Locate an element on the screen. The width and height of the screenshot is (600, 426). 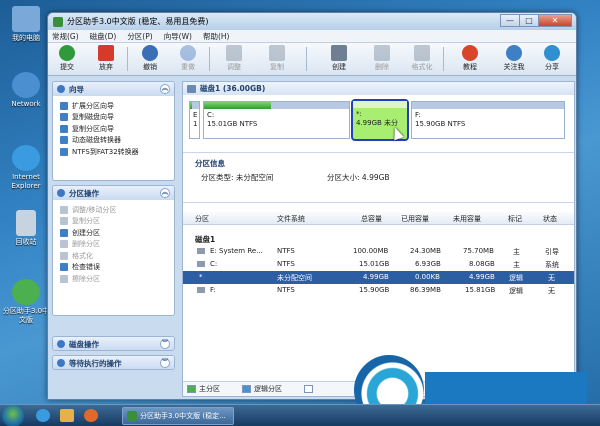
col-filesystem: 文件系统 is located at coordinates (291, 219).